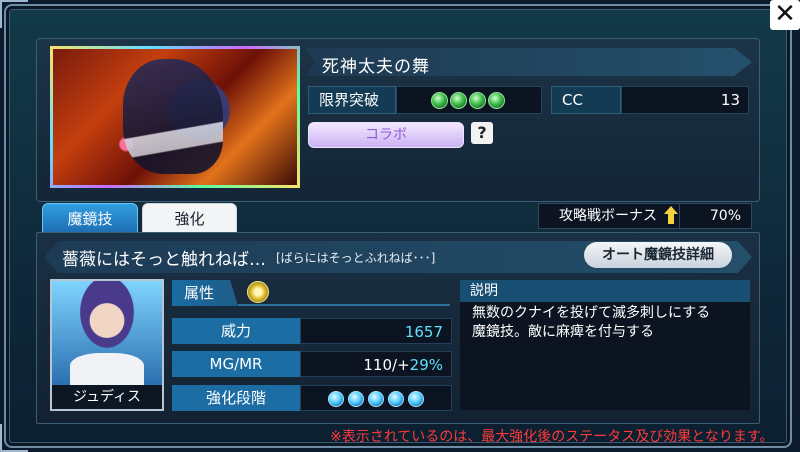  I want to click on cc-value: 13, so click(685, 100).